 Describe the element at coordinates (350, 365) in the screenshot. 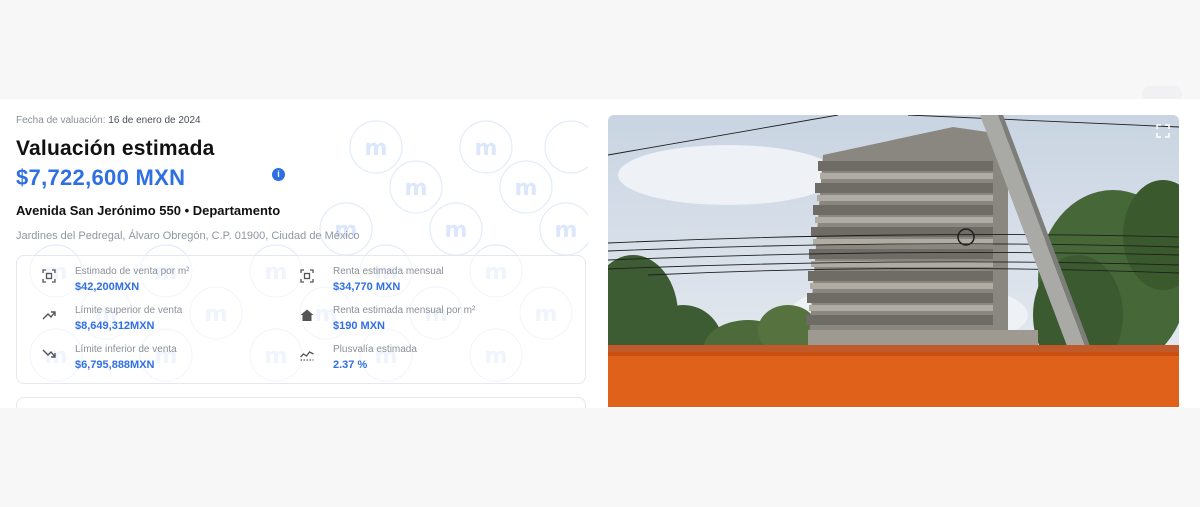

I see `metric-value: 2.37 %` at that location.